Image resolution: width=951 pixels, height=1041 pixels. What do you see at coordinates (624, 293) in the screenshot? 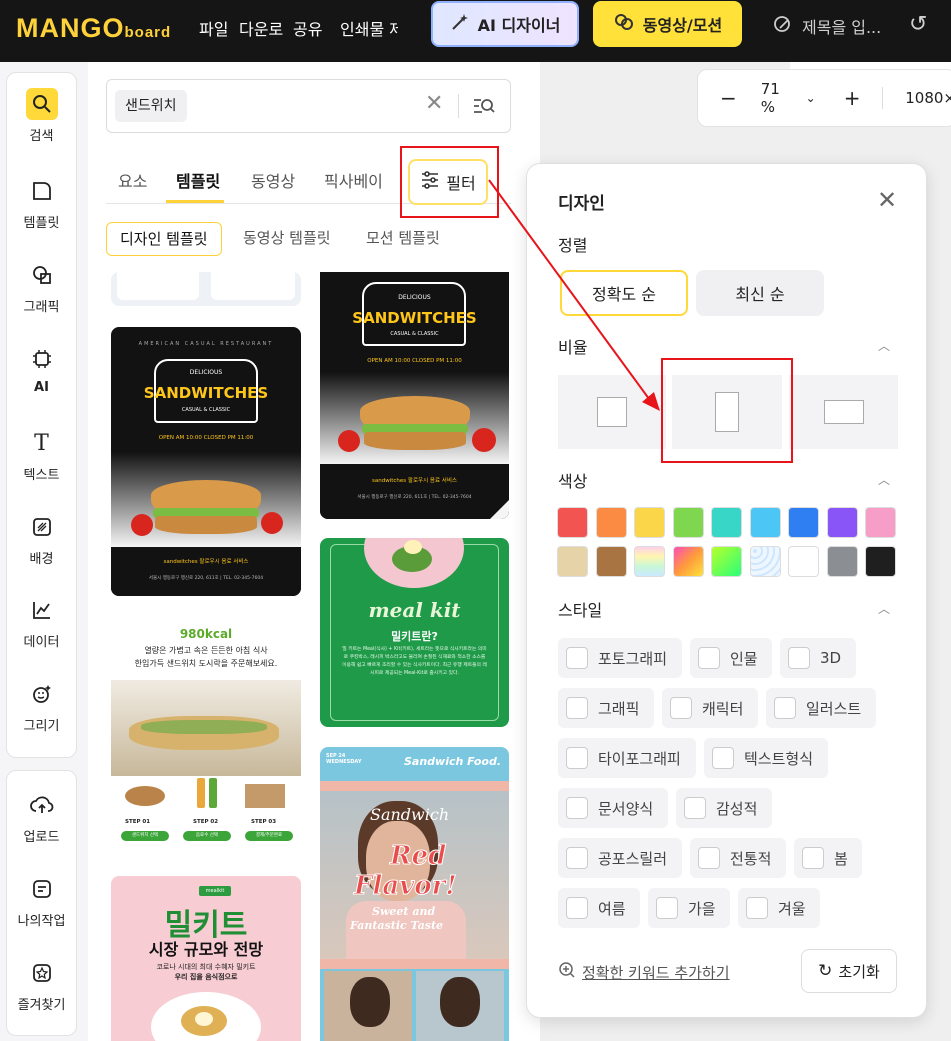
I see `sort-accuracy-button: 정확도 순` at bounding box center [624, 293].